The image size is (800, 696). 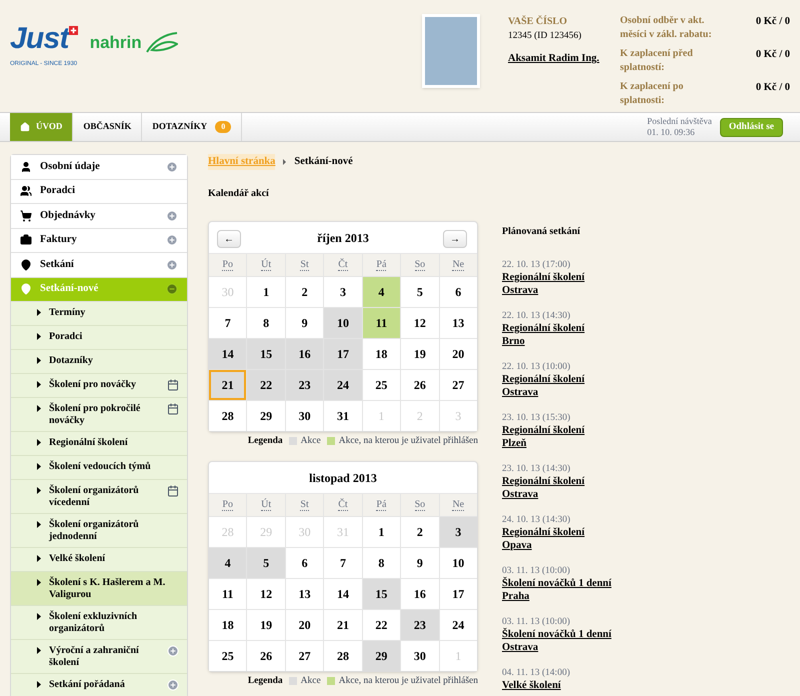 I want to click on sidebar-subitem: Školení pro pokročilé nováčky, so click(x=99, y=415).